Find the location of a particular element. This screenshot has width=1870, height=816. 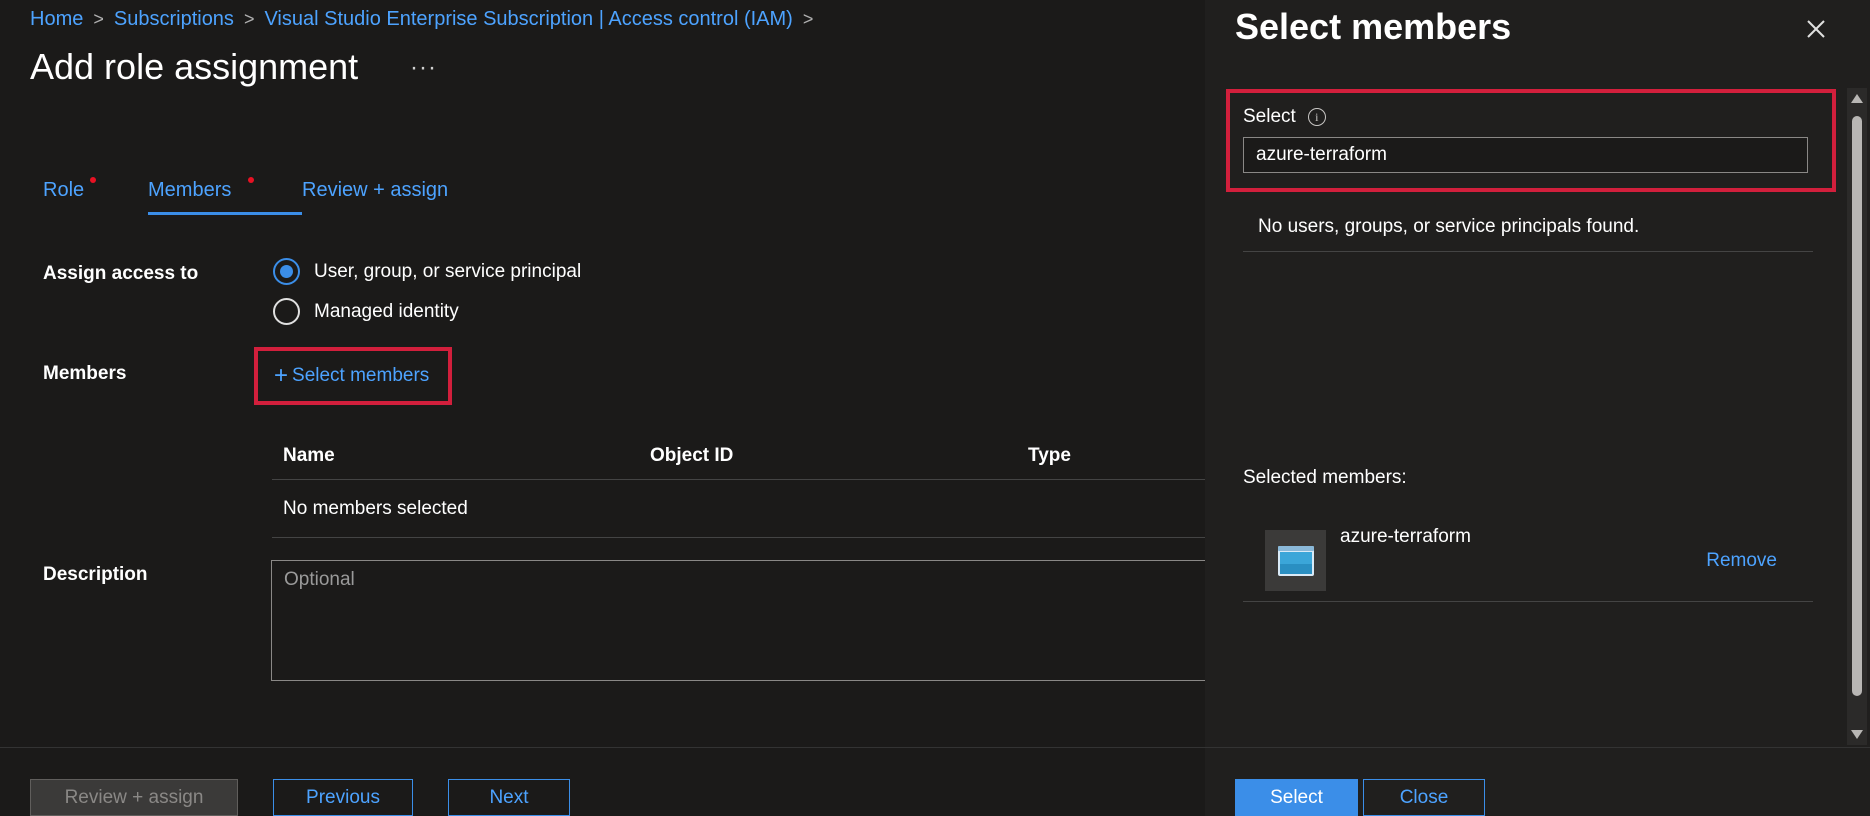

panel-close-button: Close is located at coordinates (1424, 797).